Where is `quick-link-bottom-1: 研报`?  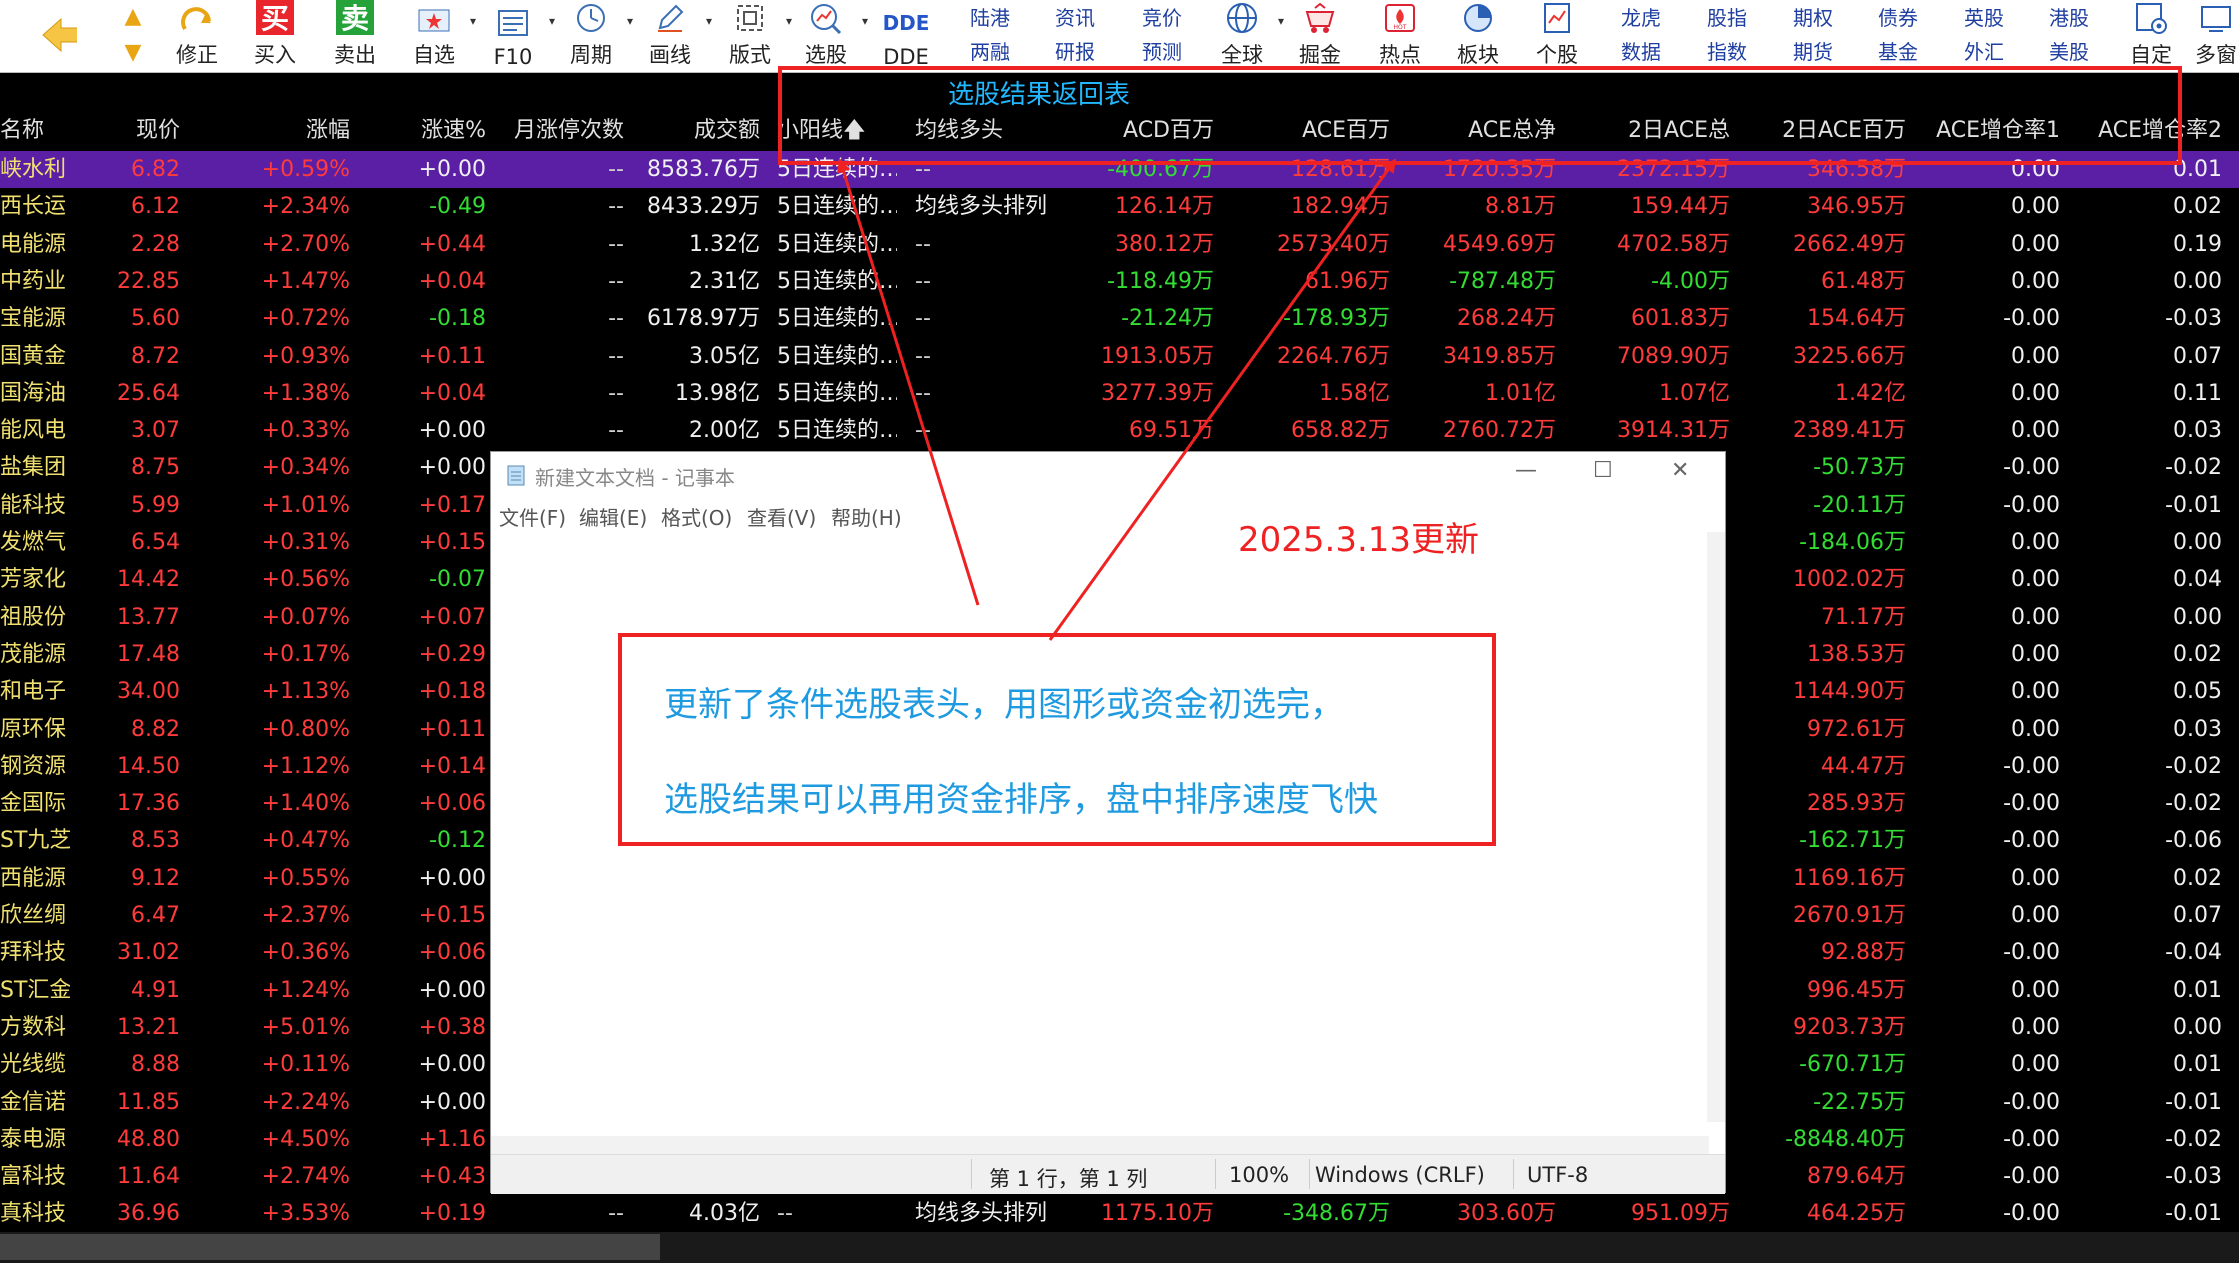 quick-link-bottom-1: 研报 is located at coordinates (1075, 50).